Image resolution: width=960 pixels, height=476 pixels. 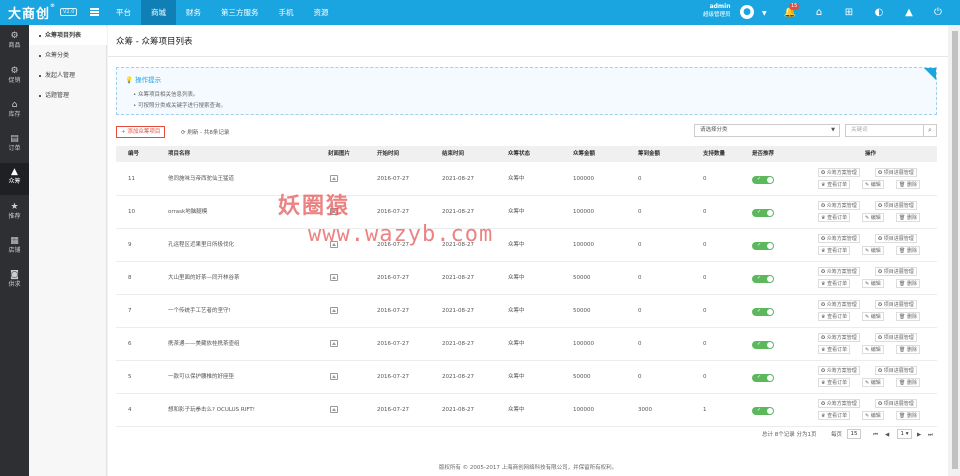 What do you see at coordinates (204, 278) in the screenshot?
I see `cell-name: 大山里面的好茶—同开林谷茶` at bounding box center [204, 278].